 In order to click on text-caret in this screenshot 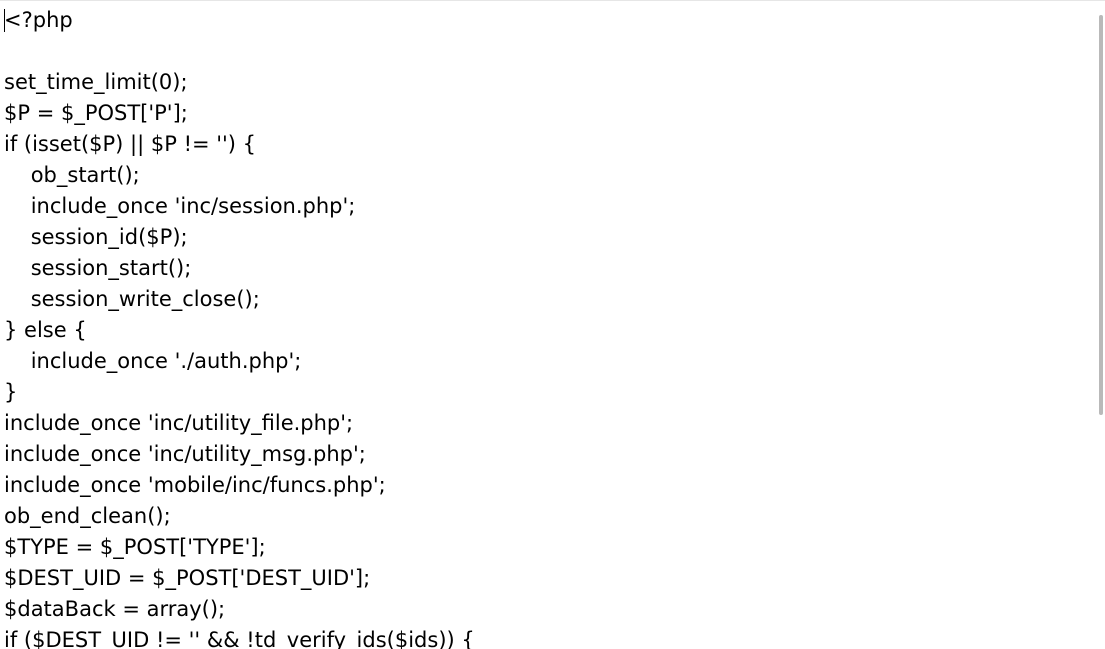, I will do `click(4, 20)`.